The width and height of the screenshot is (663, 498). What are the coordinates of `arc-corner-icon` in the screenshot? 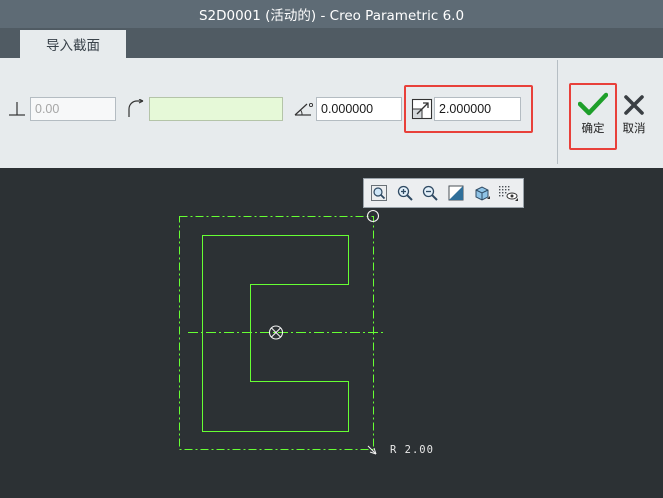 It's located at (136, 108).